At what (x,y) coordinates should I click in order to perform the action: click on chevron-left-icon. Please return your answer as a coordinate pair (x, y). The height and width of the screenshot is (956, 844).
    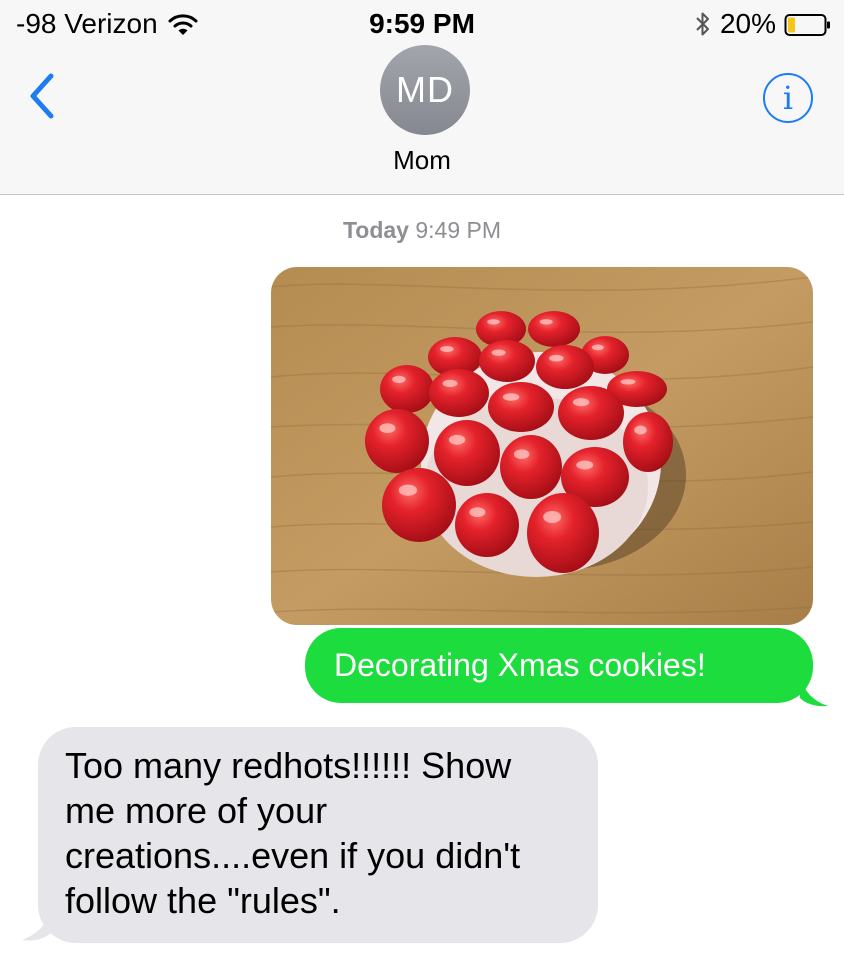
    Looking at the image, I should click on (42, 98).